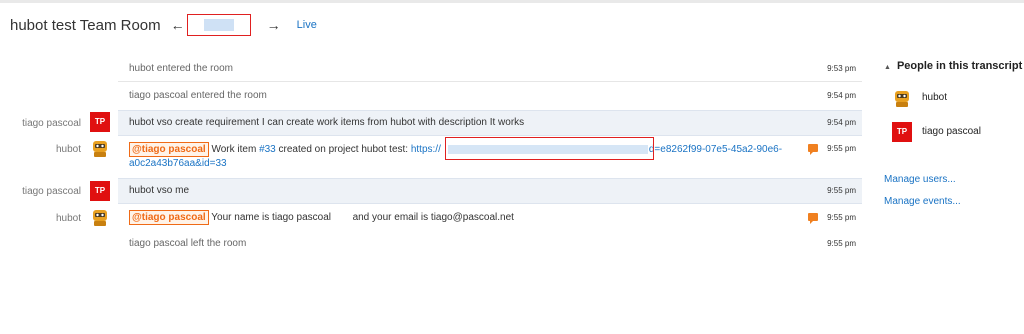 This screenshot has height=334, width=1024. Describe the element at coordinates (490, 69) in the screenshot. I see `system-message: hubot entered the room 9:53 pm` at that location.